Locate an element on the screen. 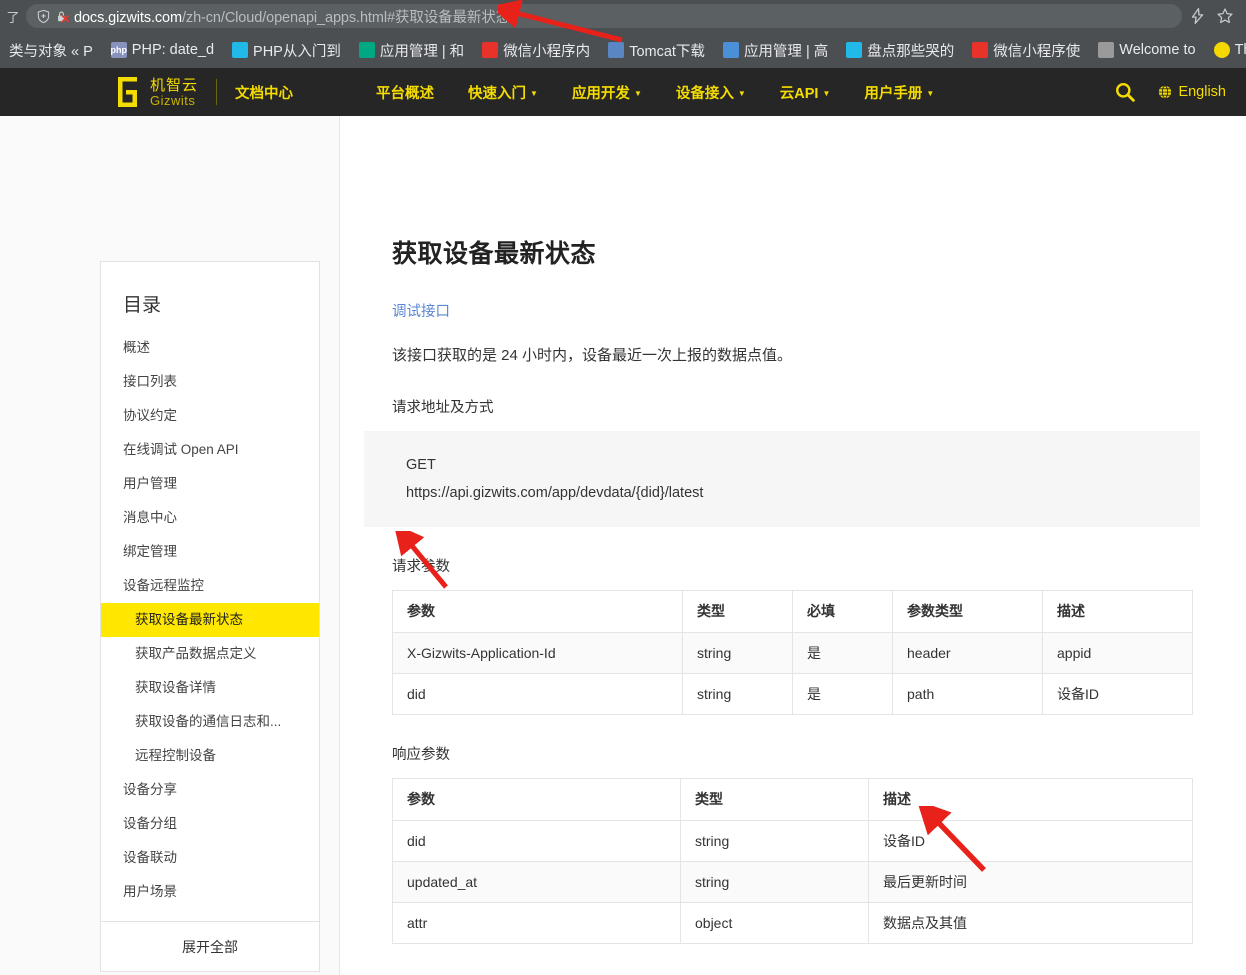  nav-item-4: 云API ▼ is located at coordinates (805, 92).